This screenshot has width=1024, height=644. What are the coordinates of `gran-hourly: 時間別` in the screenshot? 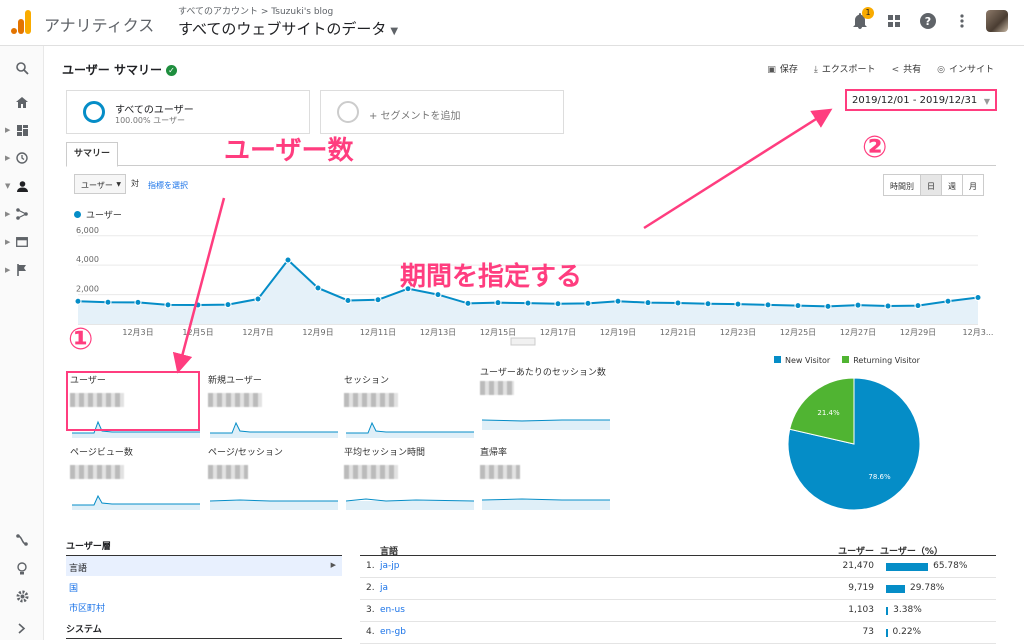 It's located at (902, 185).